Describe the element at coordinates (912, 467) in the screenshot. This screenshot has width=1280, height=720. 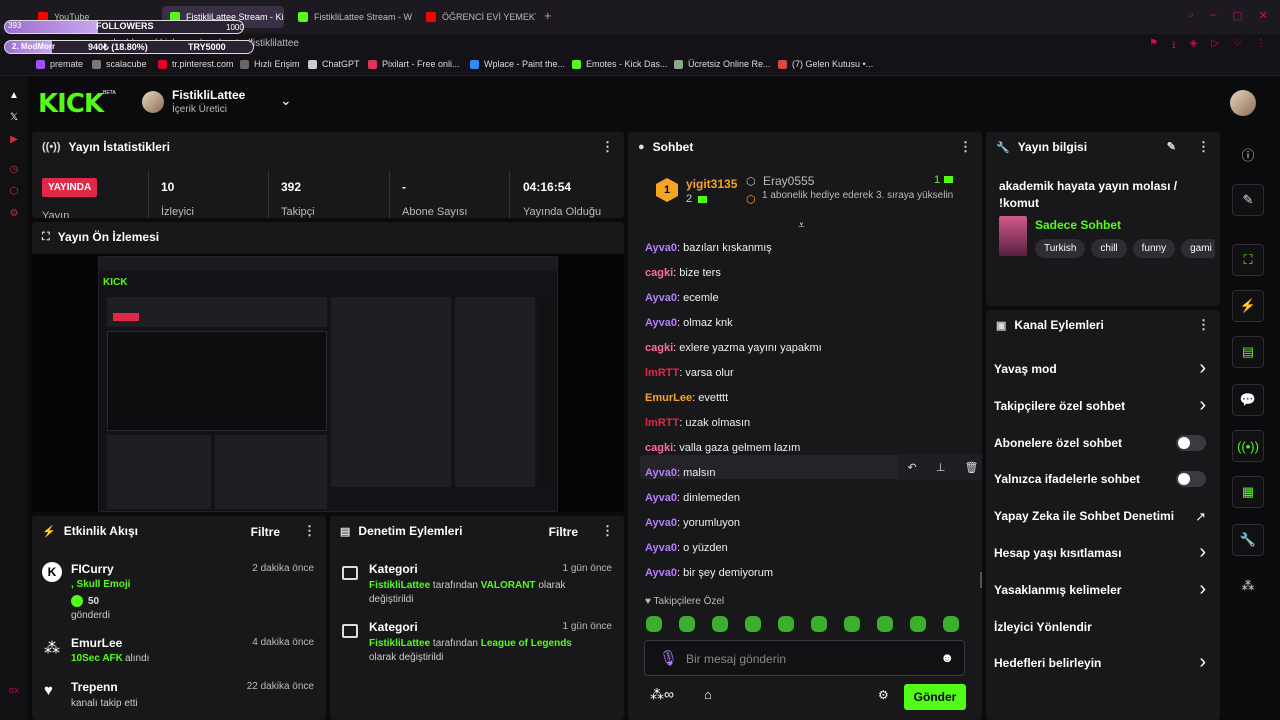
I see `reply-icon: ↶` at that location.